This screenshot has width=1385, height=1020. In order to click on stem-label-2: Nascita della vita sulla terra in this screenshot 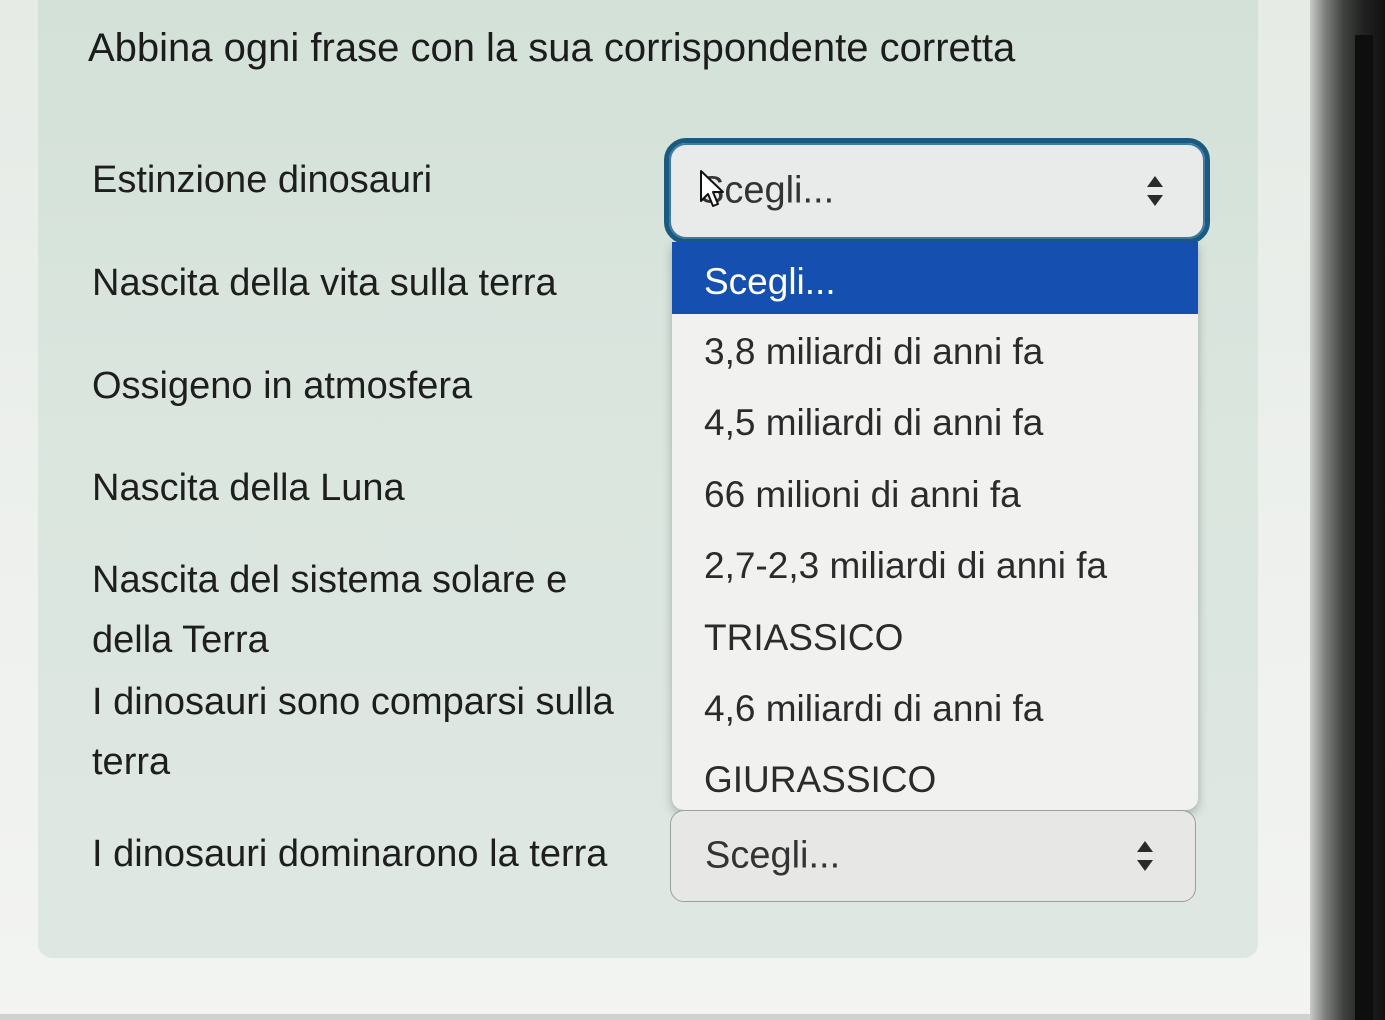, I will do `click(324, 283)`.